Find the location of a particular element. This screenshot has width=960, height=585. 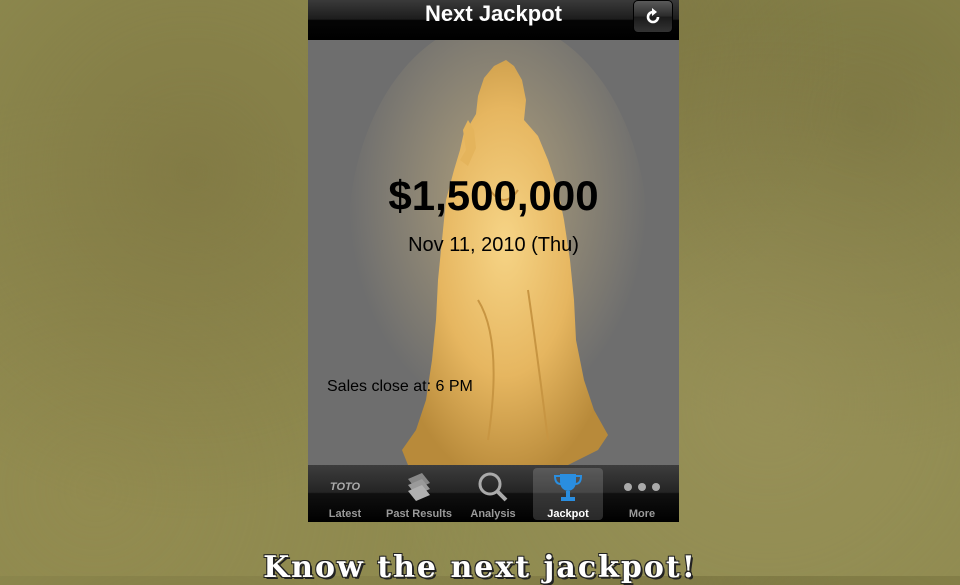

tab-latest: TOTO Latest is located at coordinates (345, 494).